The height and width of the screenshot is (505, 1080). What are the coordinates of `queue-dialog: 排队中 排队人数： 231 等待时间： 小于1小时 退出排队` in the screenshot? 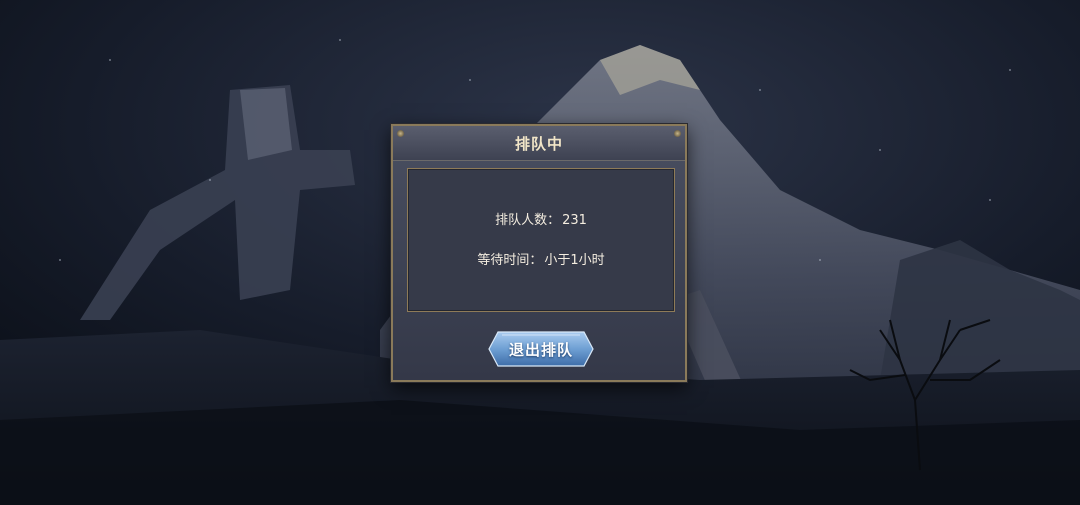 It's located at (539, 253).